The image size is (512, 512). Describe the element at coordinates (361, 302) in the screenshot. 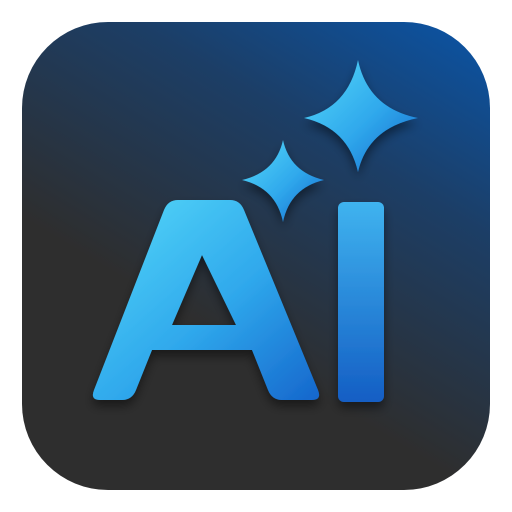

I see `letter-i-glyph` at that location.